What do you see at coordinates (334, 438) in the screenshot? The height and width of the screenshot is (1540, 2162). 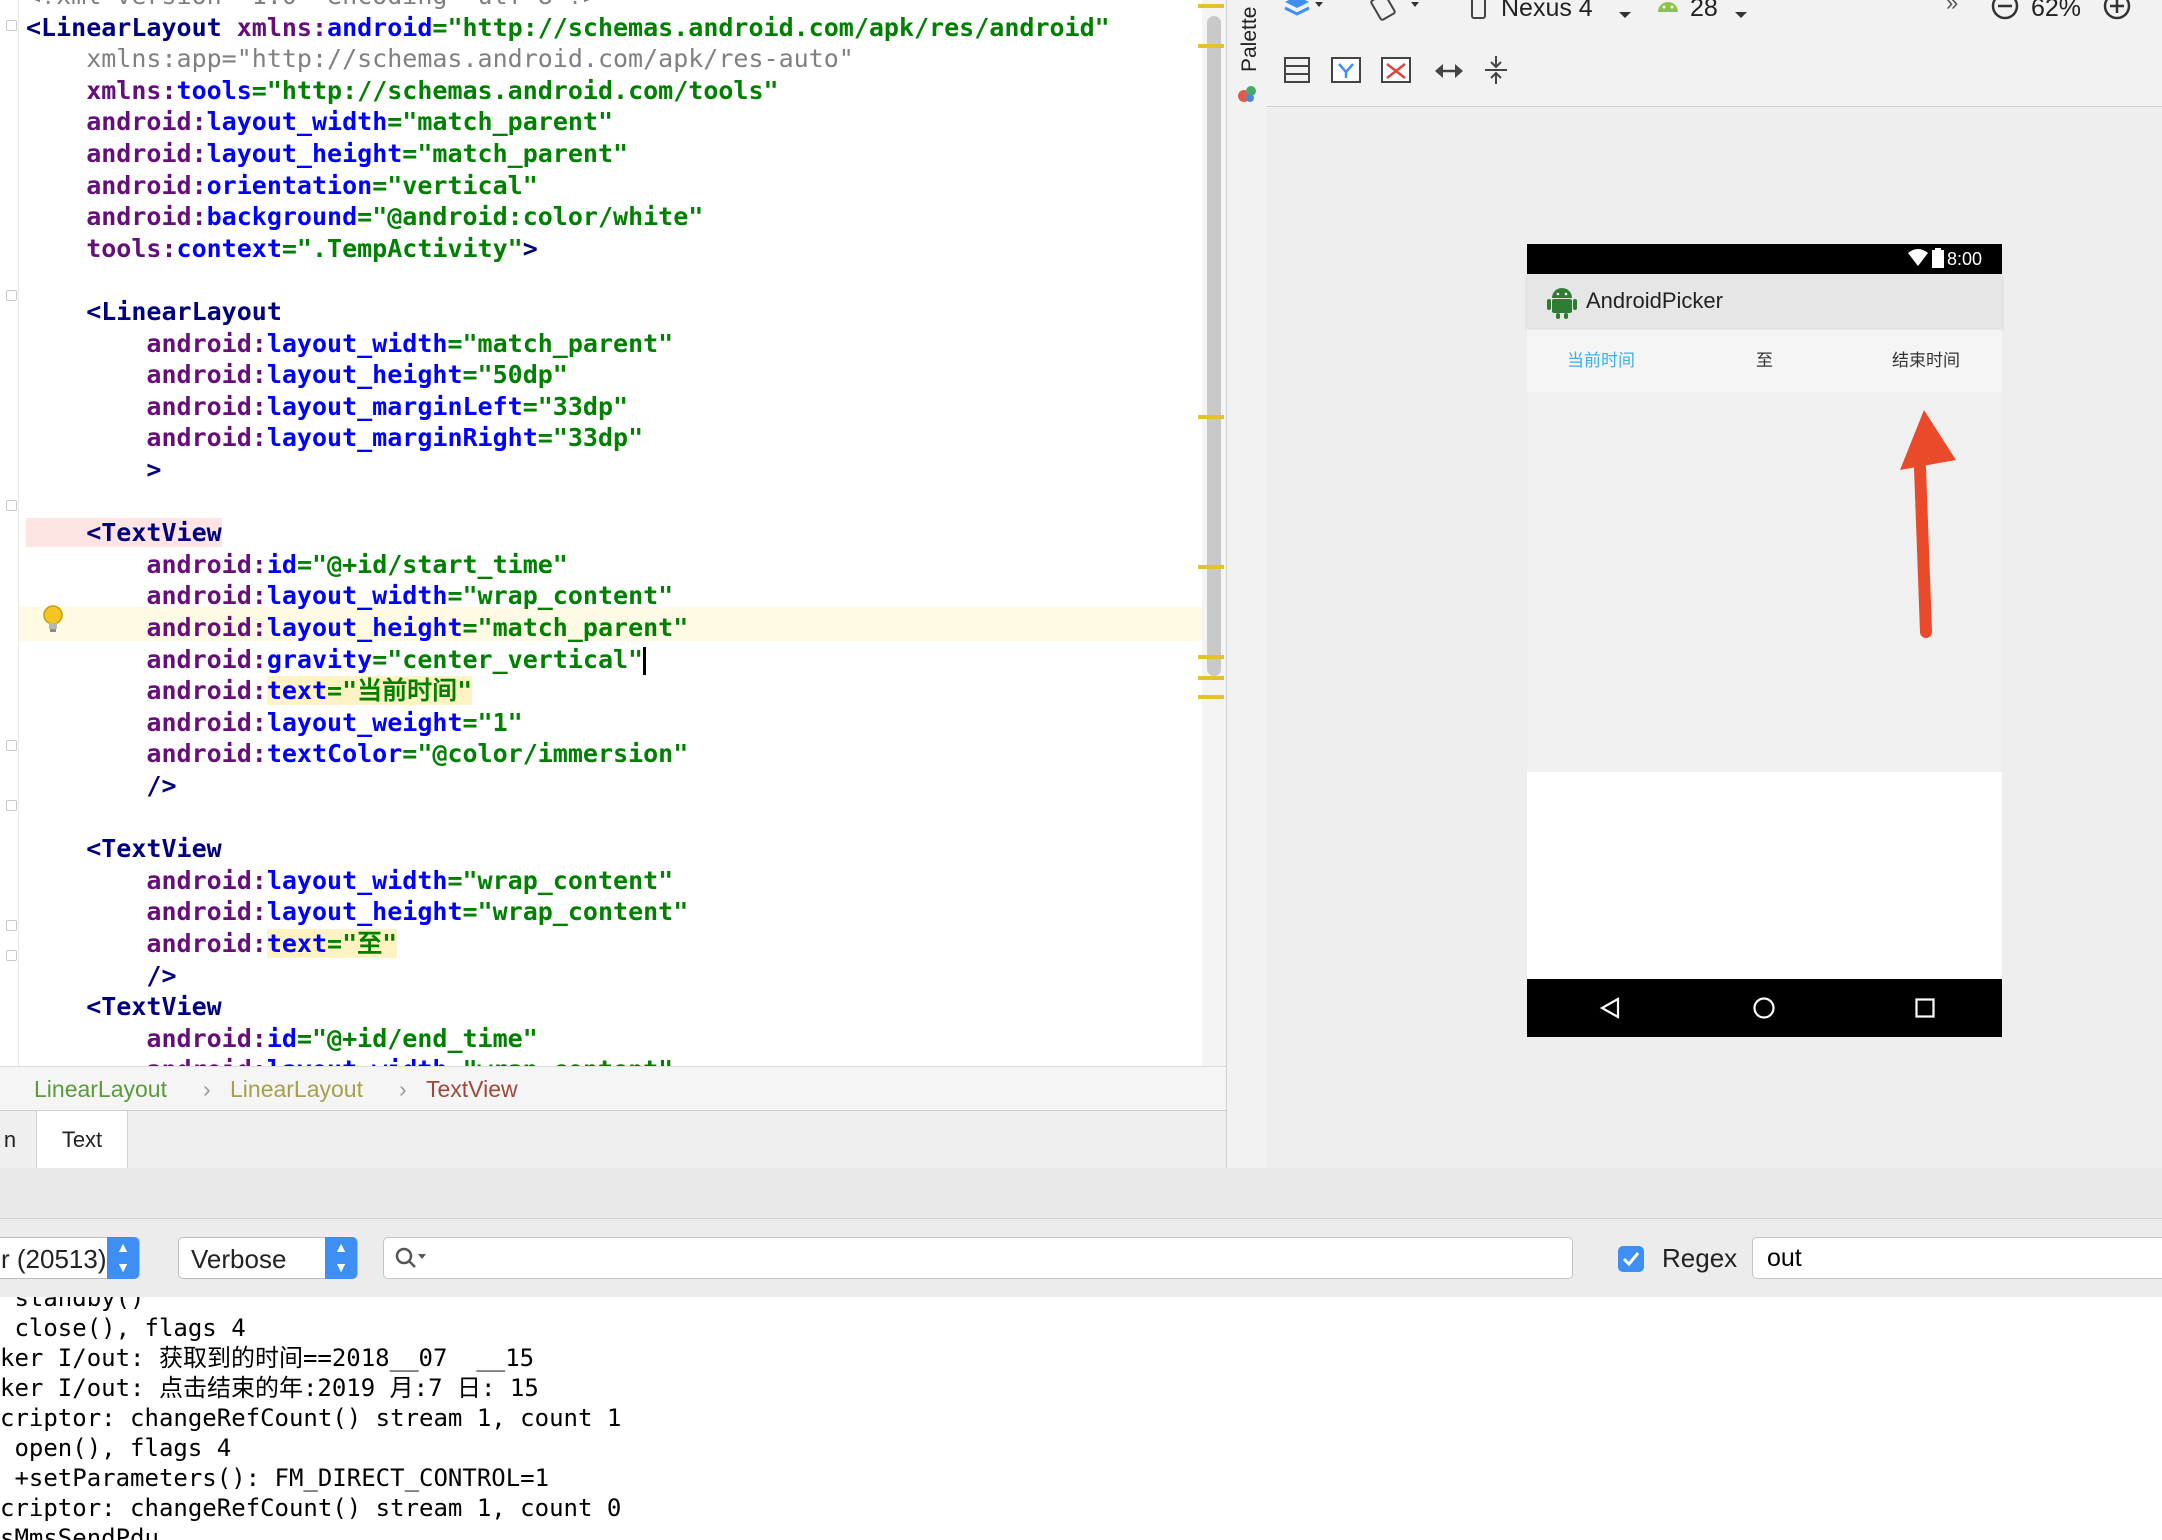 I see `code-line: android:layout_marginRight="33dp"` at bounding box center [334, 438].